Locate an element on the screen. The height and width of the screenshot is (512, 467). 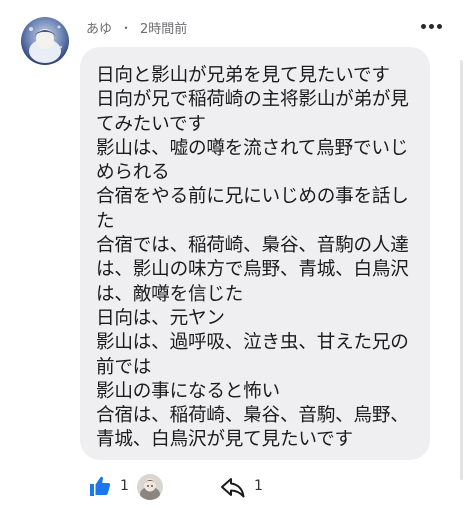
comment-line: 影山は、嘘の噂を流されて烏野でいじ is located at coordinates (252, 148).